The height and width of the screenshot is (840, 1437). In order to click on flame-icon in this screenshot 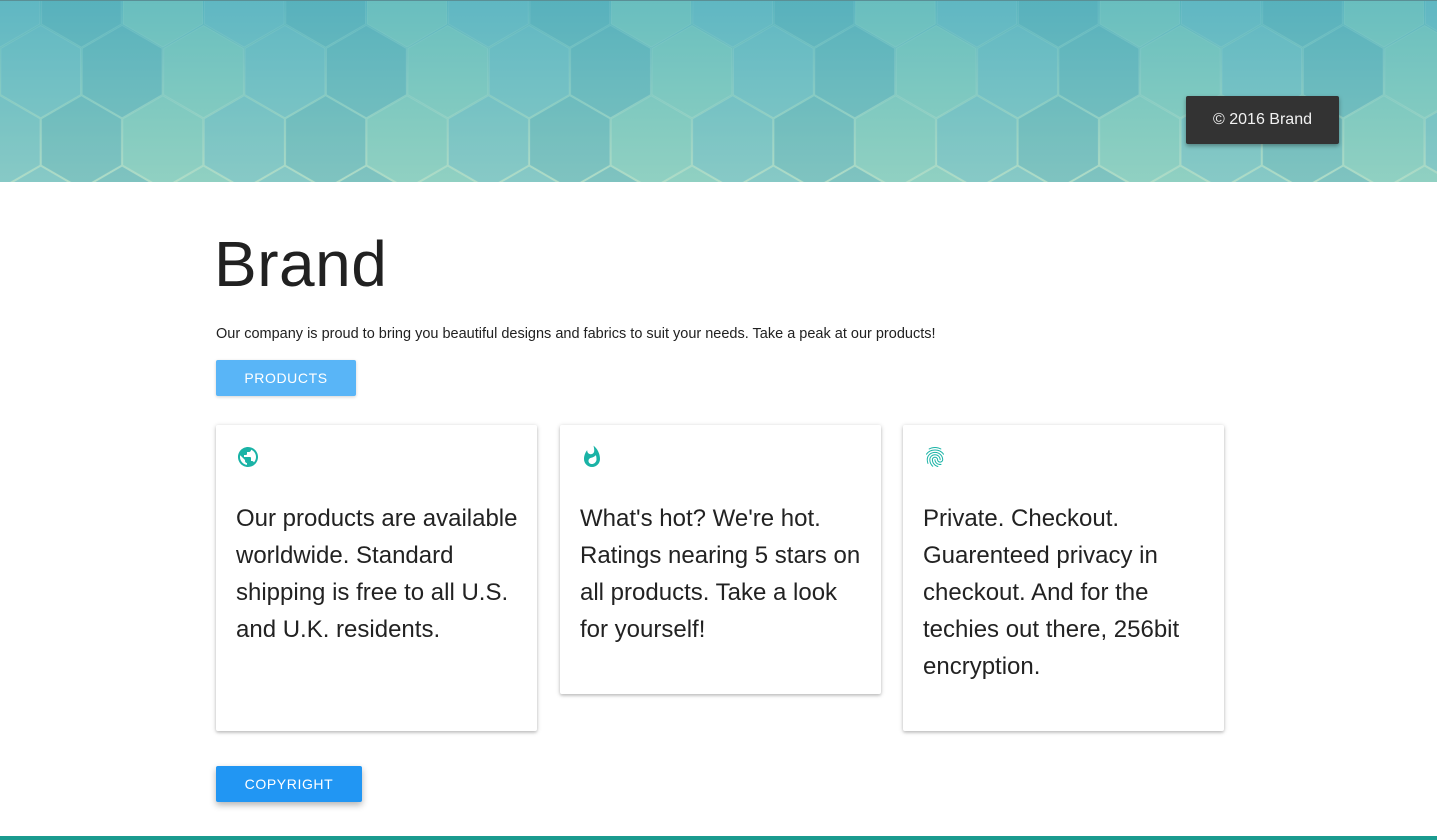, I will do `click(592, 457)`.